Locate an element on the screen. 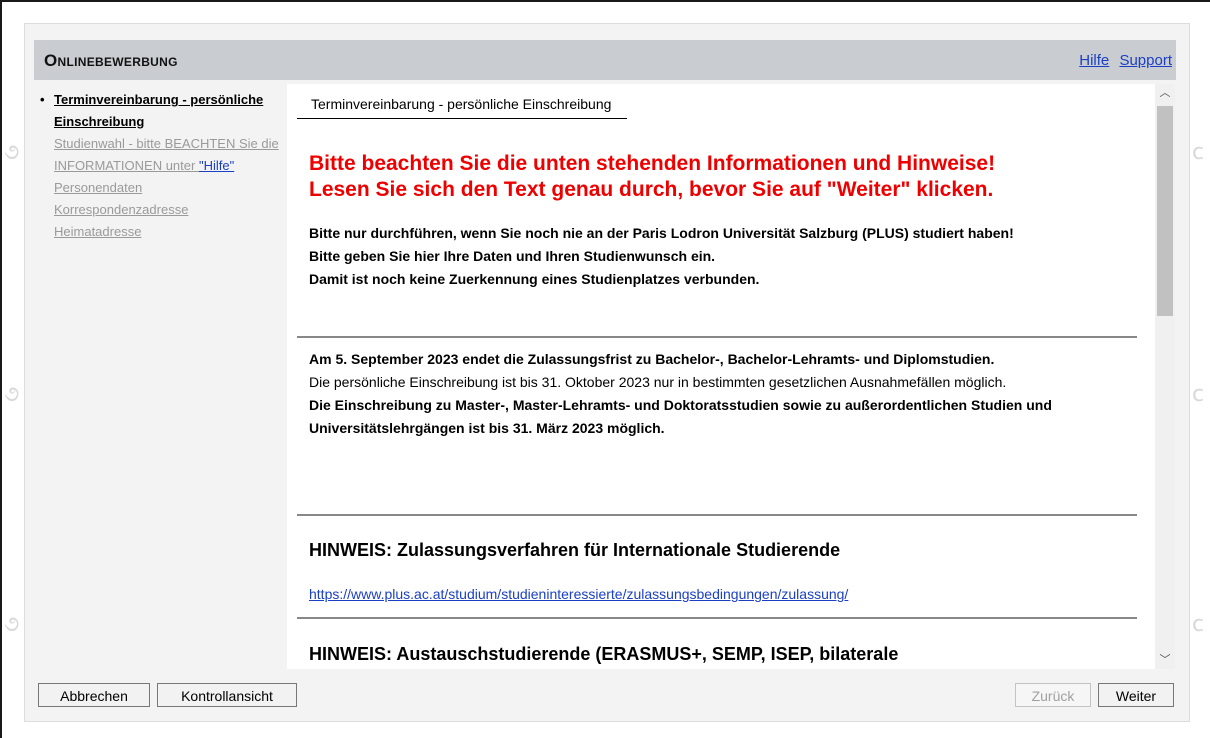 The width and height of the screenshot is (1210, 738). back-button: Zurück is located at coordinates (1053, 695).